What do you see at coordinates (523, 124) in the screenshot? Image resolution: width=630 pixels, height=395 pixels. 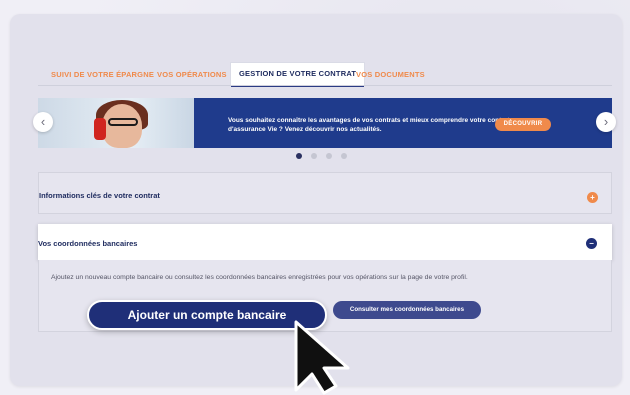 I see `discover-button: DÉCOUVRIR` at bounding box center [523, 124].